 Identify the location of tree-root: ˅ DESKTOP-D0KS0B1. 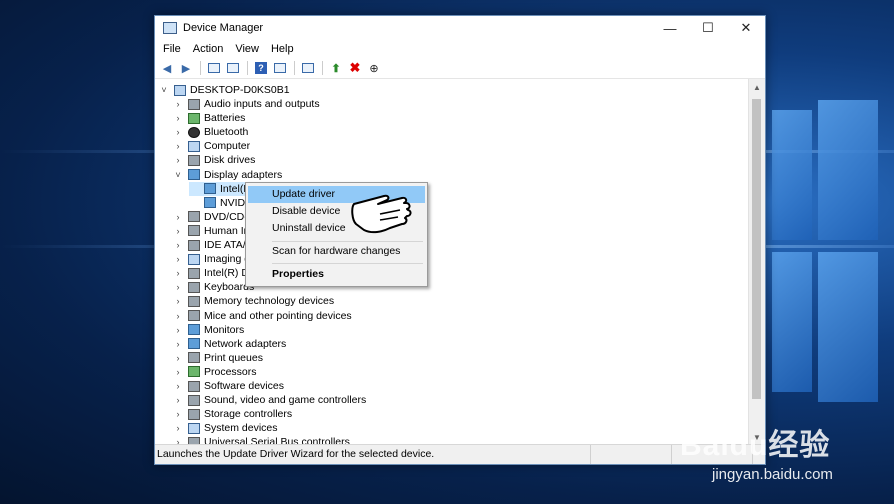
(224, 90).